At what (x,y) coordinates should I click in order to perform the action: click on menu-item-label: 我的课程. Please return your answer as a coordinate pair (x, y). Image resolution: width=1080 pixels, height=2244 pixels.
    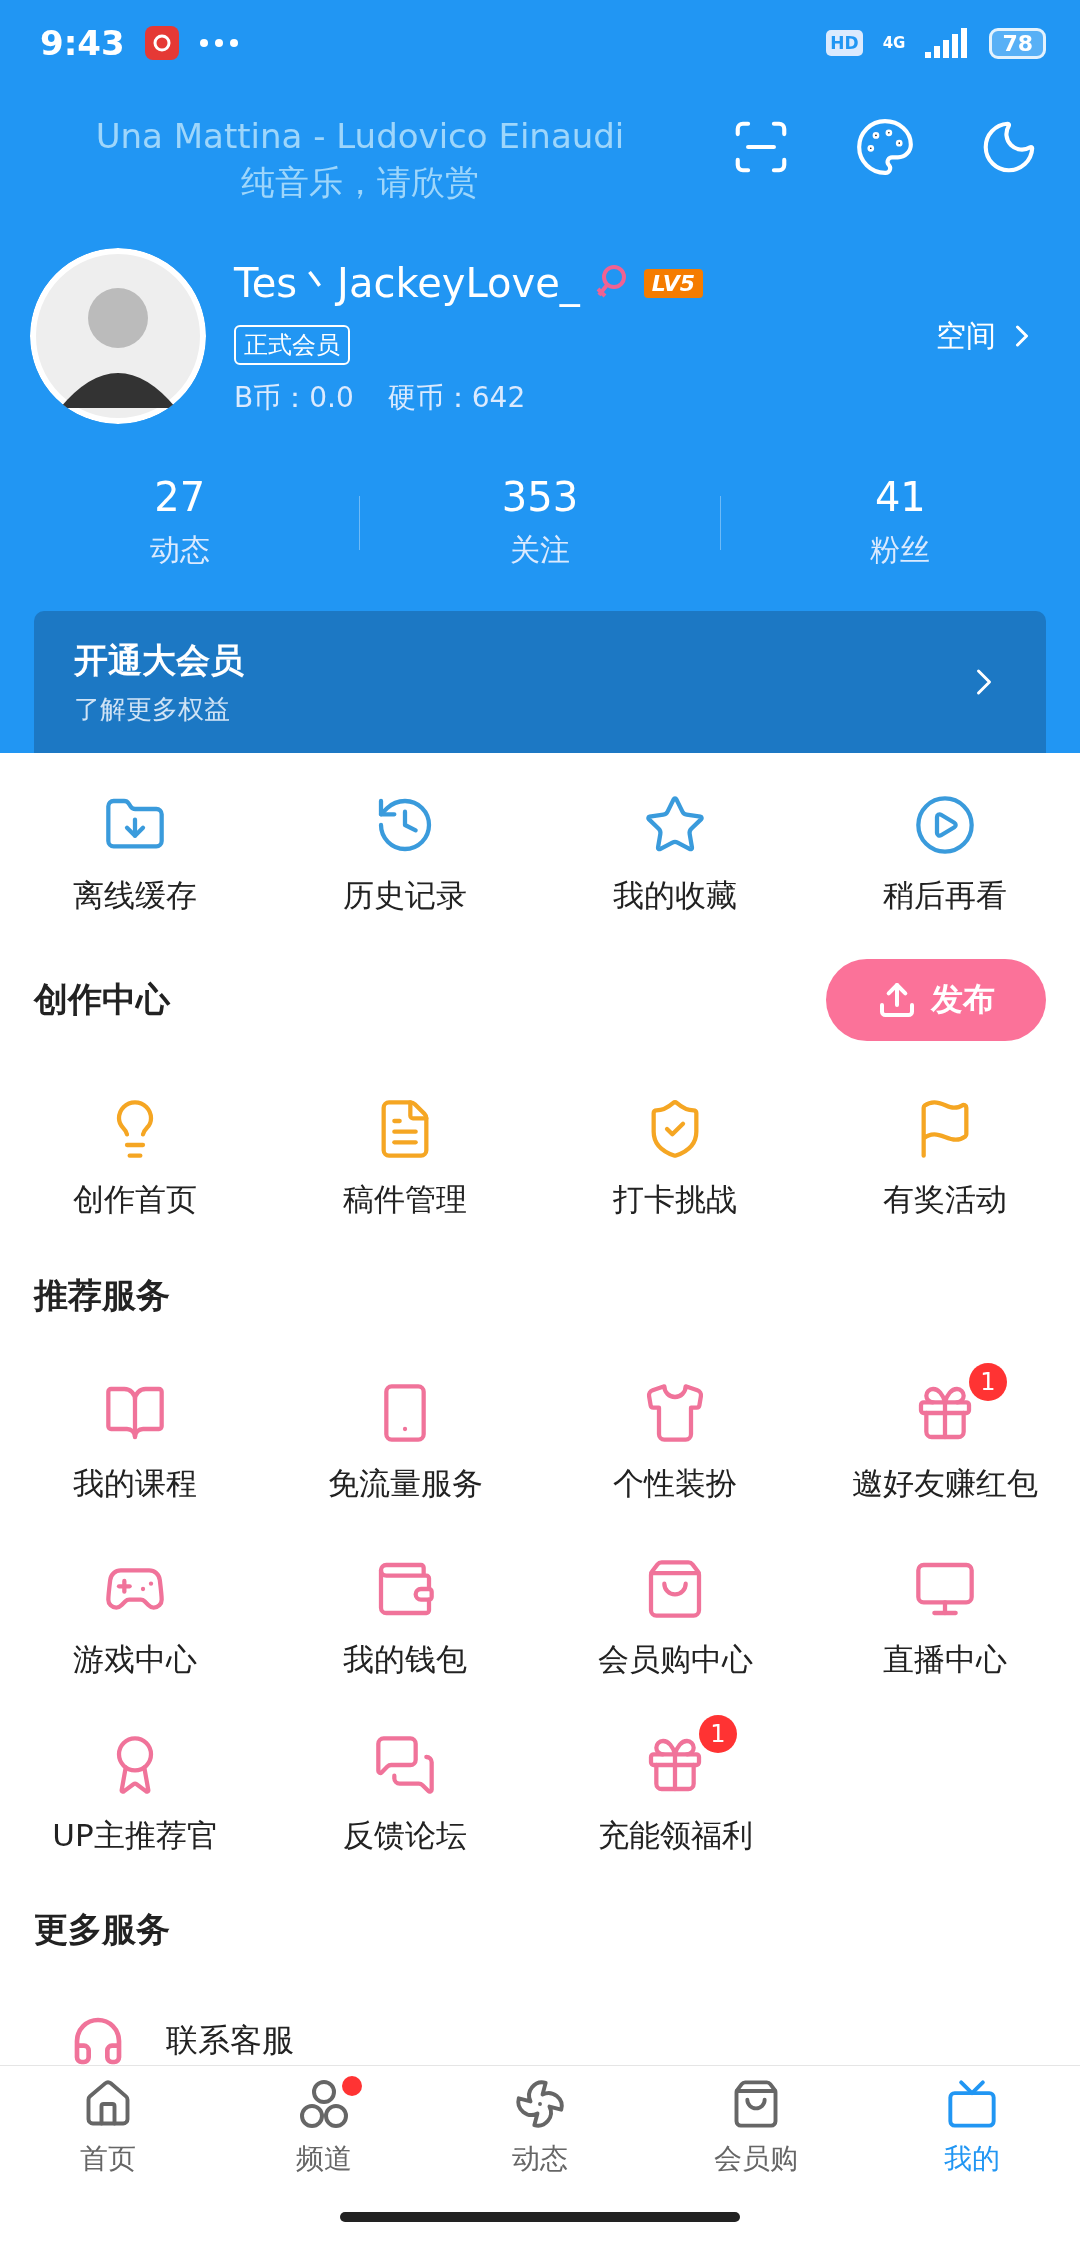
    Looking at the image, I should click on (135, 1484).